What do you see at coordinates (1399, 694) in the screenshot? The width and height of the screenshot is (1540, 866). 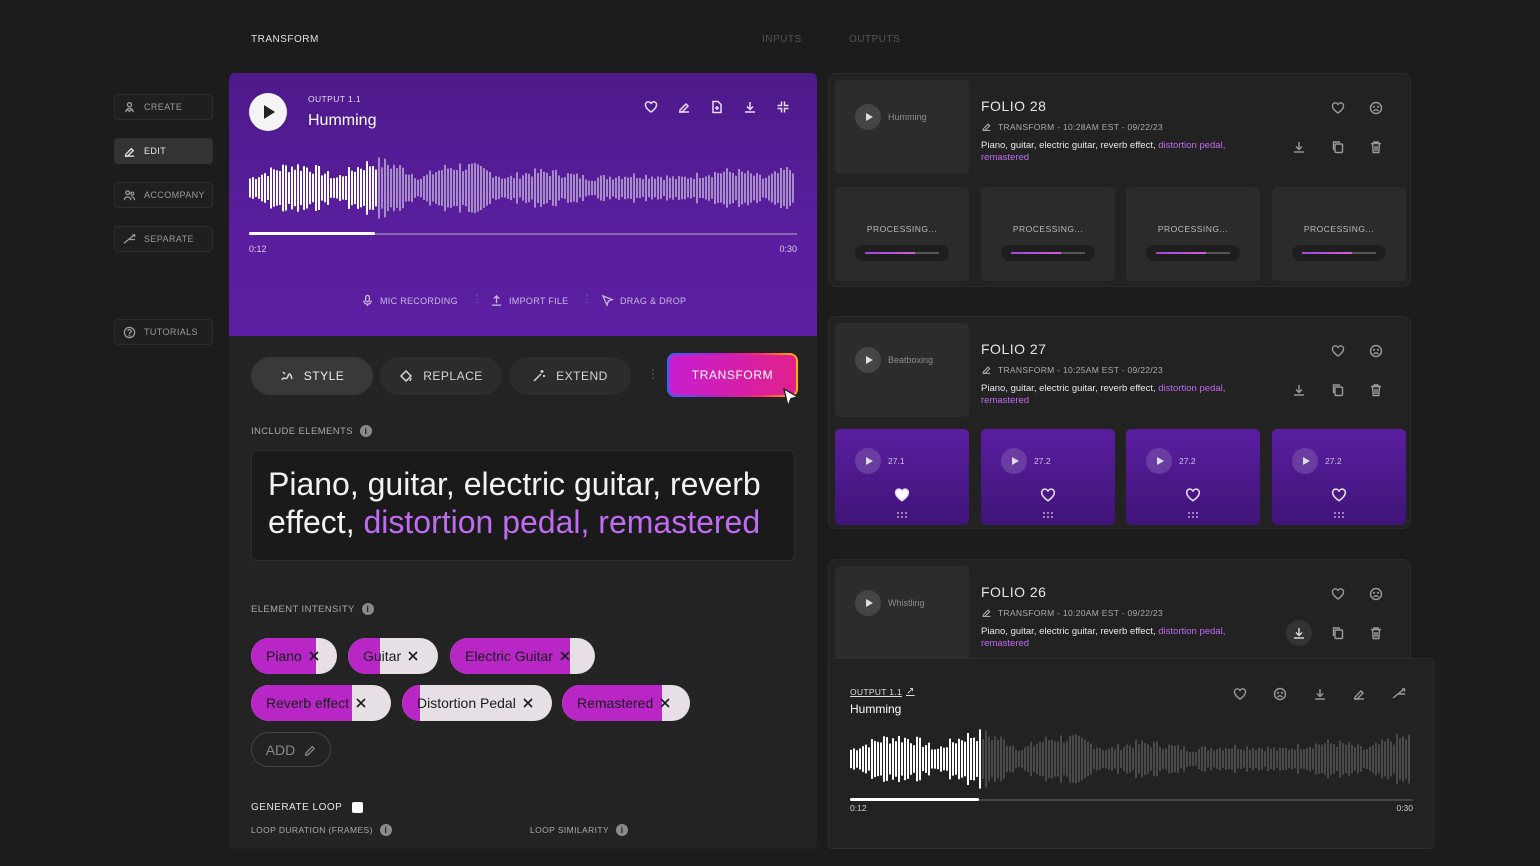 I see `share-icon` at bounding box center [1399, 694].